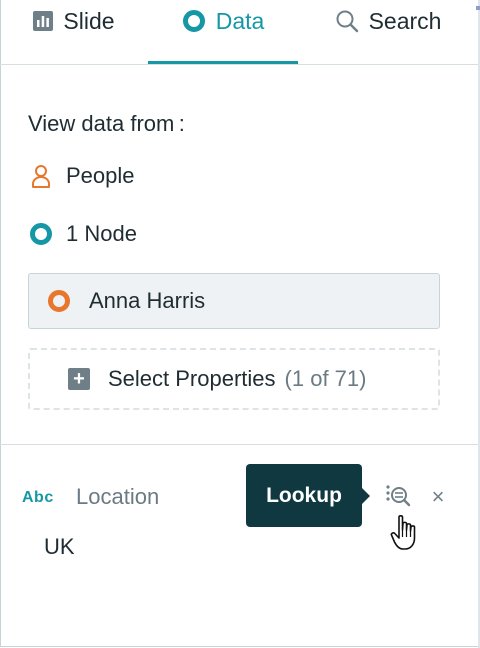  I want to click on tab-label: Slide, so click(89, 20).